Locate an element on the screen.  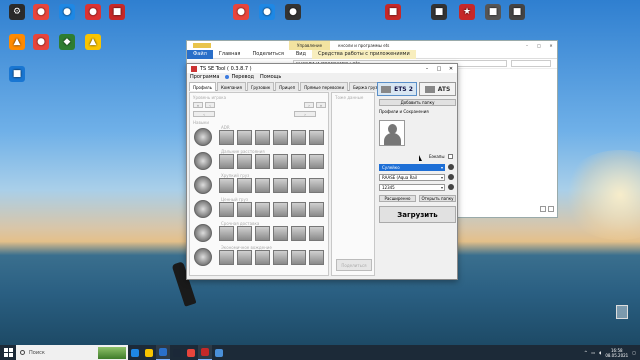
tab-trailer: Прицеп is located at coordinates (287, 86).